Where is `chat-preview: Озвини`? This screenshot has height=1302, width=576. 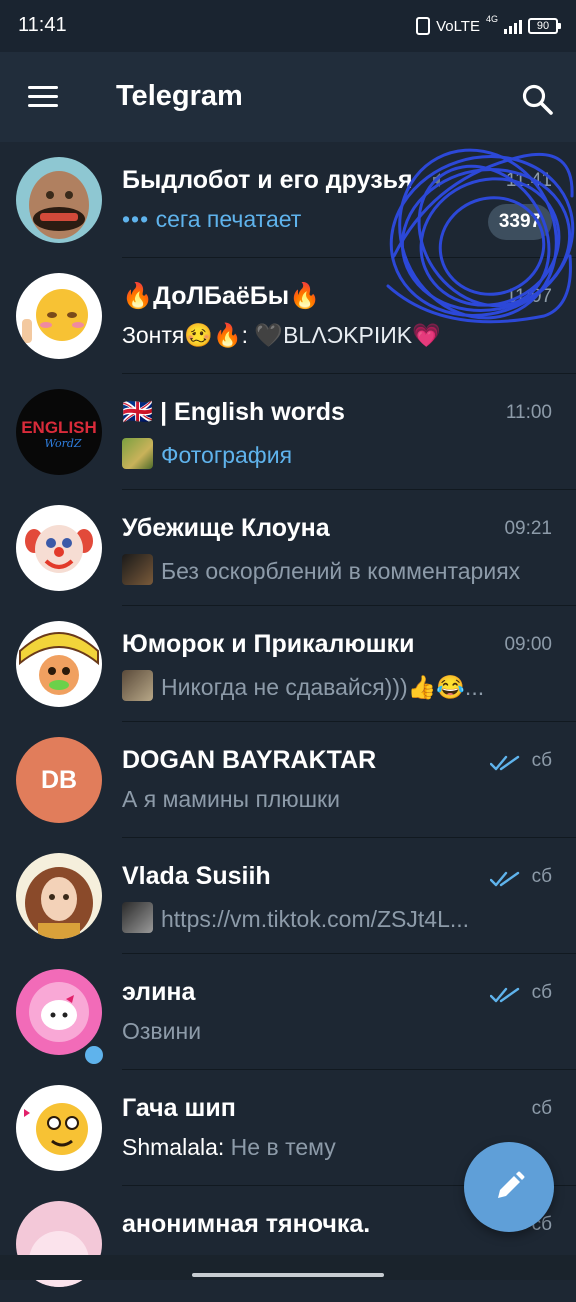
chat-preview: Озвини is located at coordinates (162, 1031).